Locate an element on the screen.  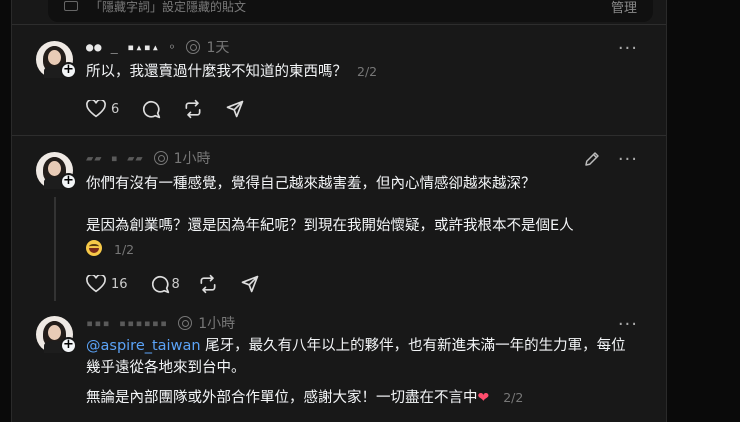
post-line: 是因為創業嗎？還是因為年紀呢？到現在我開始懷疑，或許我根本不是個E人 is located at coordinates (330, 226).